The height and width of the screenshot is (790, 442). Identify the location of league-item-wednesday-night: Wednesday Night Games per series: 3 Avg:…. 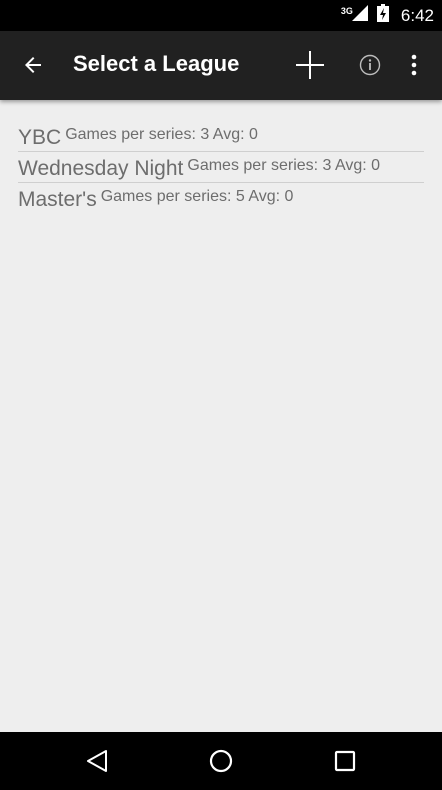
(221, 167).